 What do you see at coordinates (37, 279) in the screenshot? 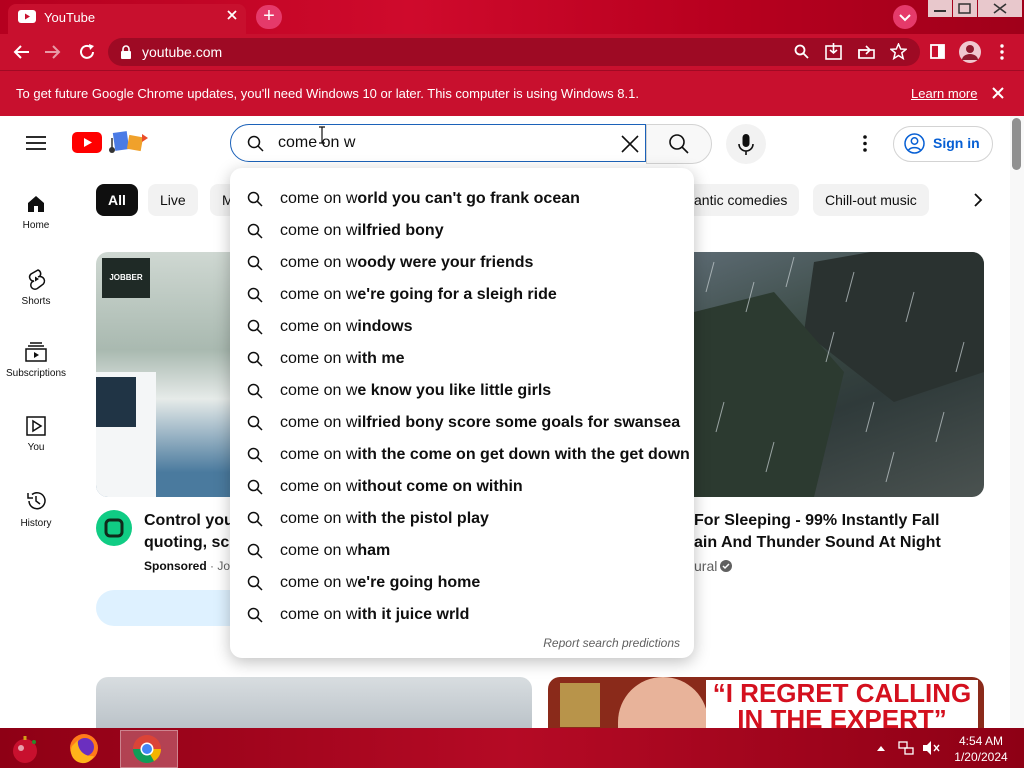
I see `shorts-icon` at bounding box center [37, 279].